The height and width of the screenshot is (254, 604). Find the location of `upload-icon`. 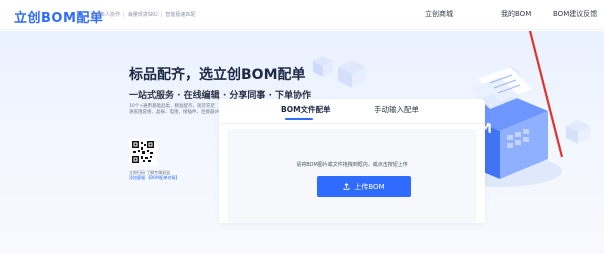

upload-icon is located at coordinates (346, 186).